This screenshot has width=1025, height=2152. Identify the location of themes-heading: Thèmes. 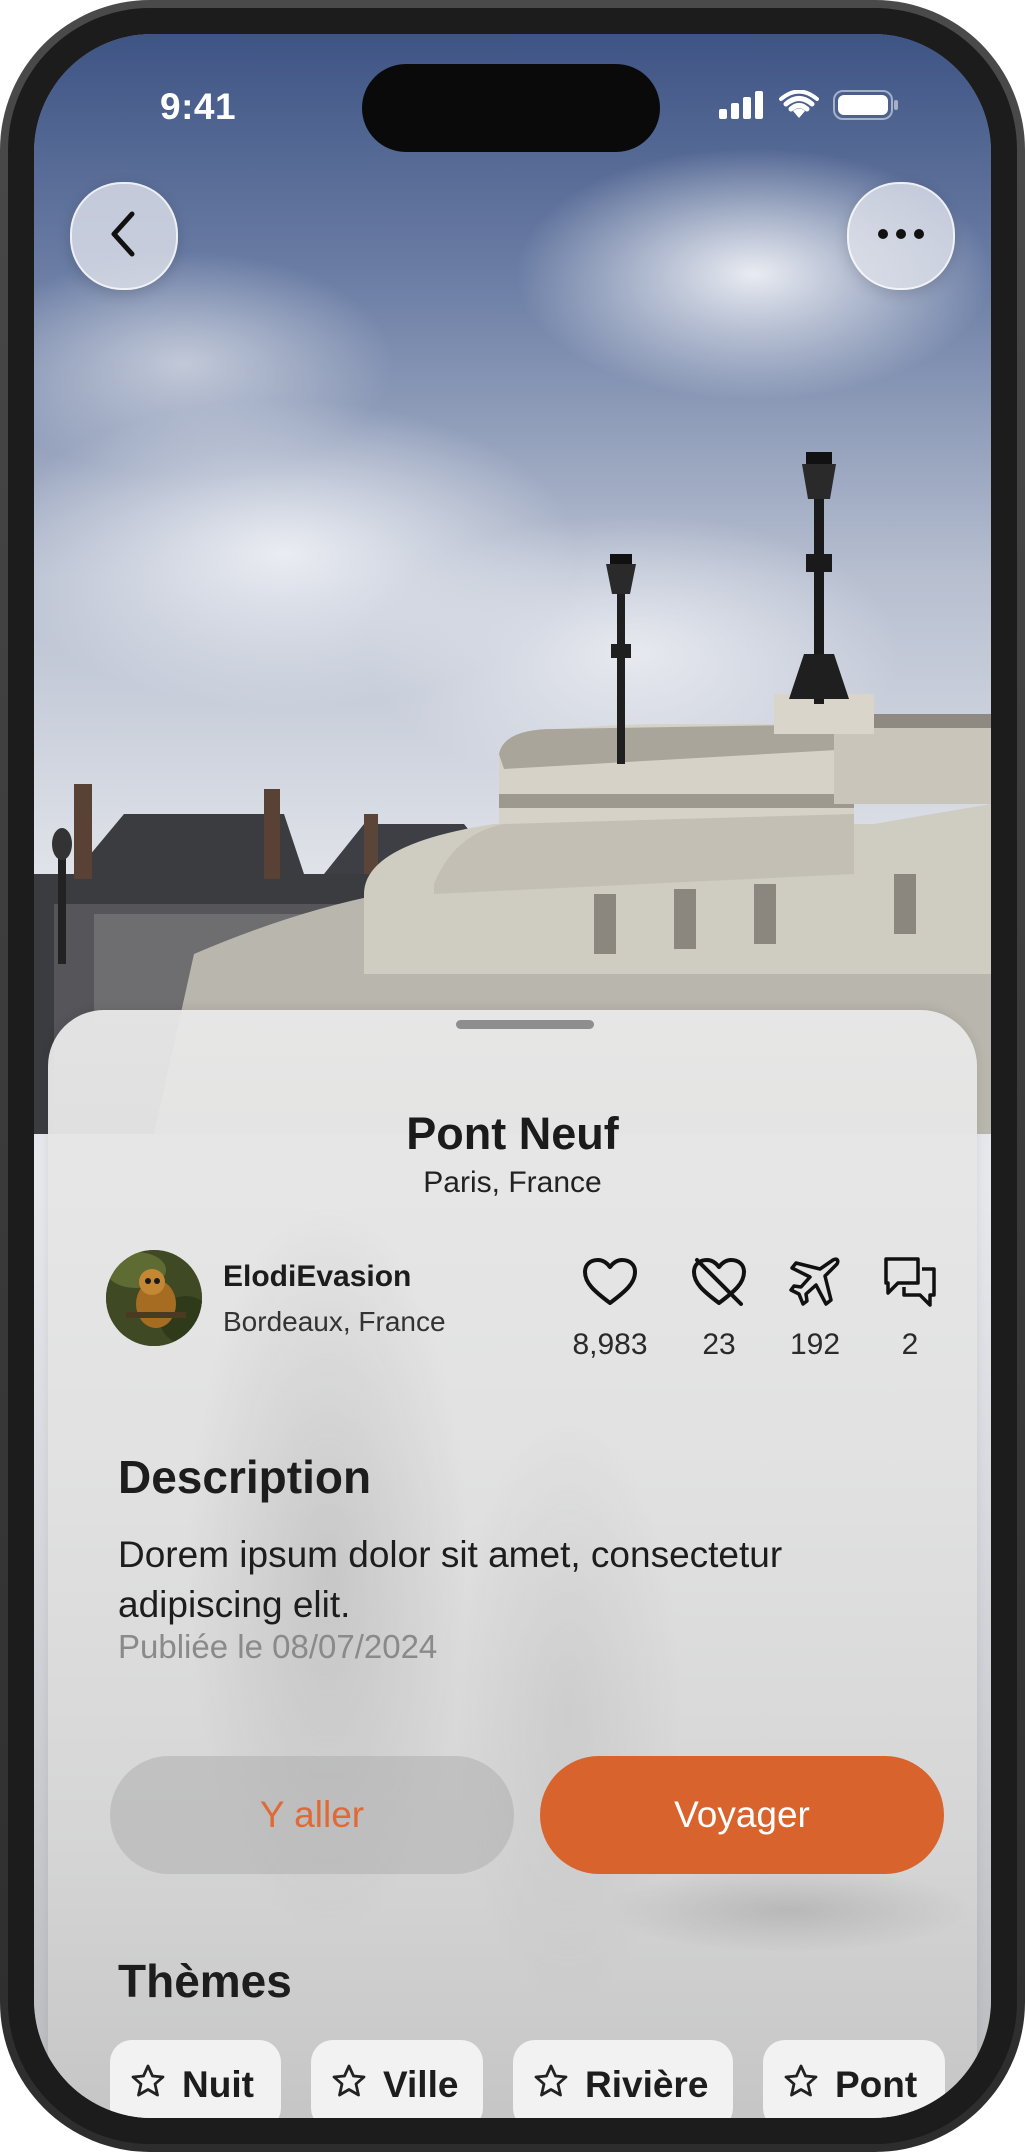
(205, 1981).